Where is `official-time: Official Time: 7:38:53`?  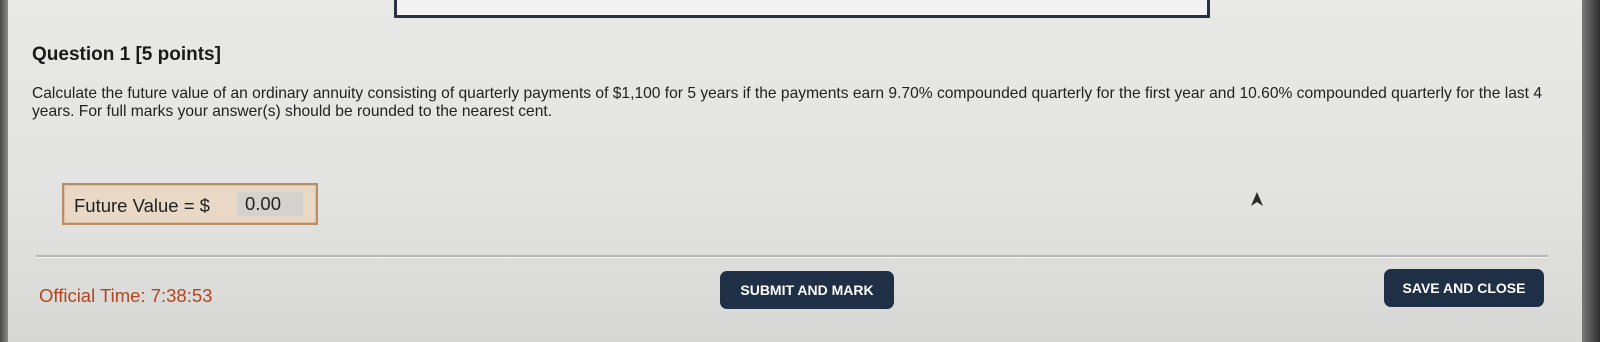
official-time: Official Time: 7:38:53 is located at coordinates (126, 295).